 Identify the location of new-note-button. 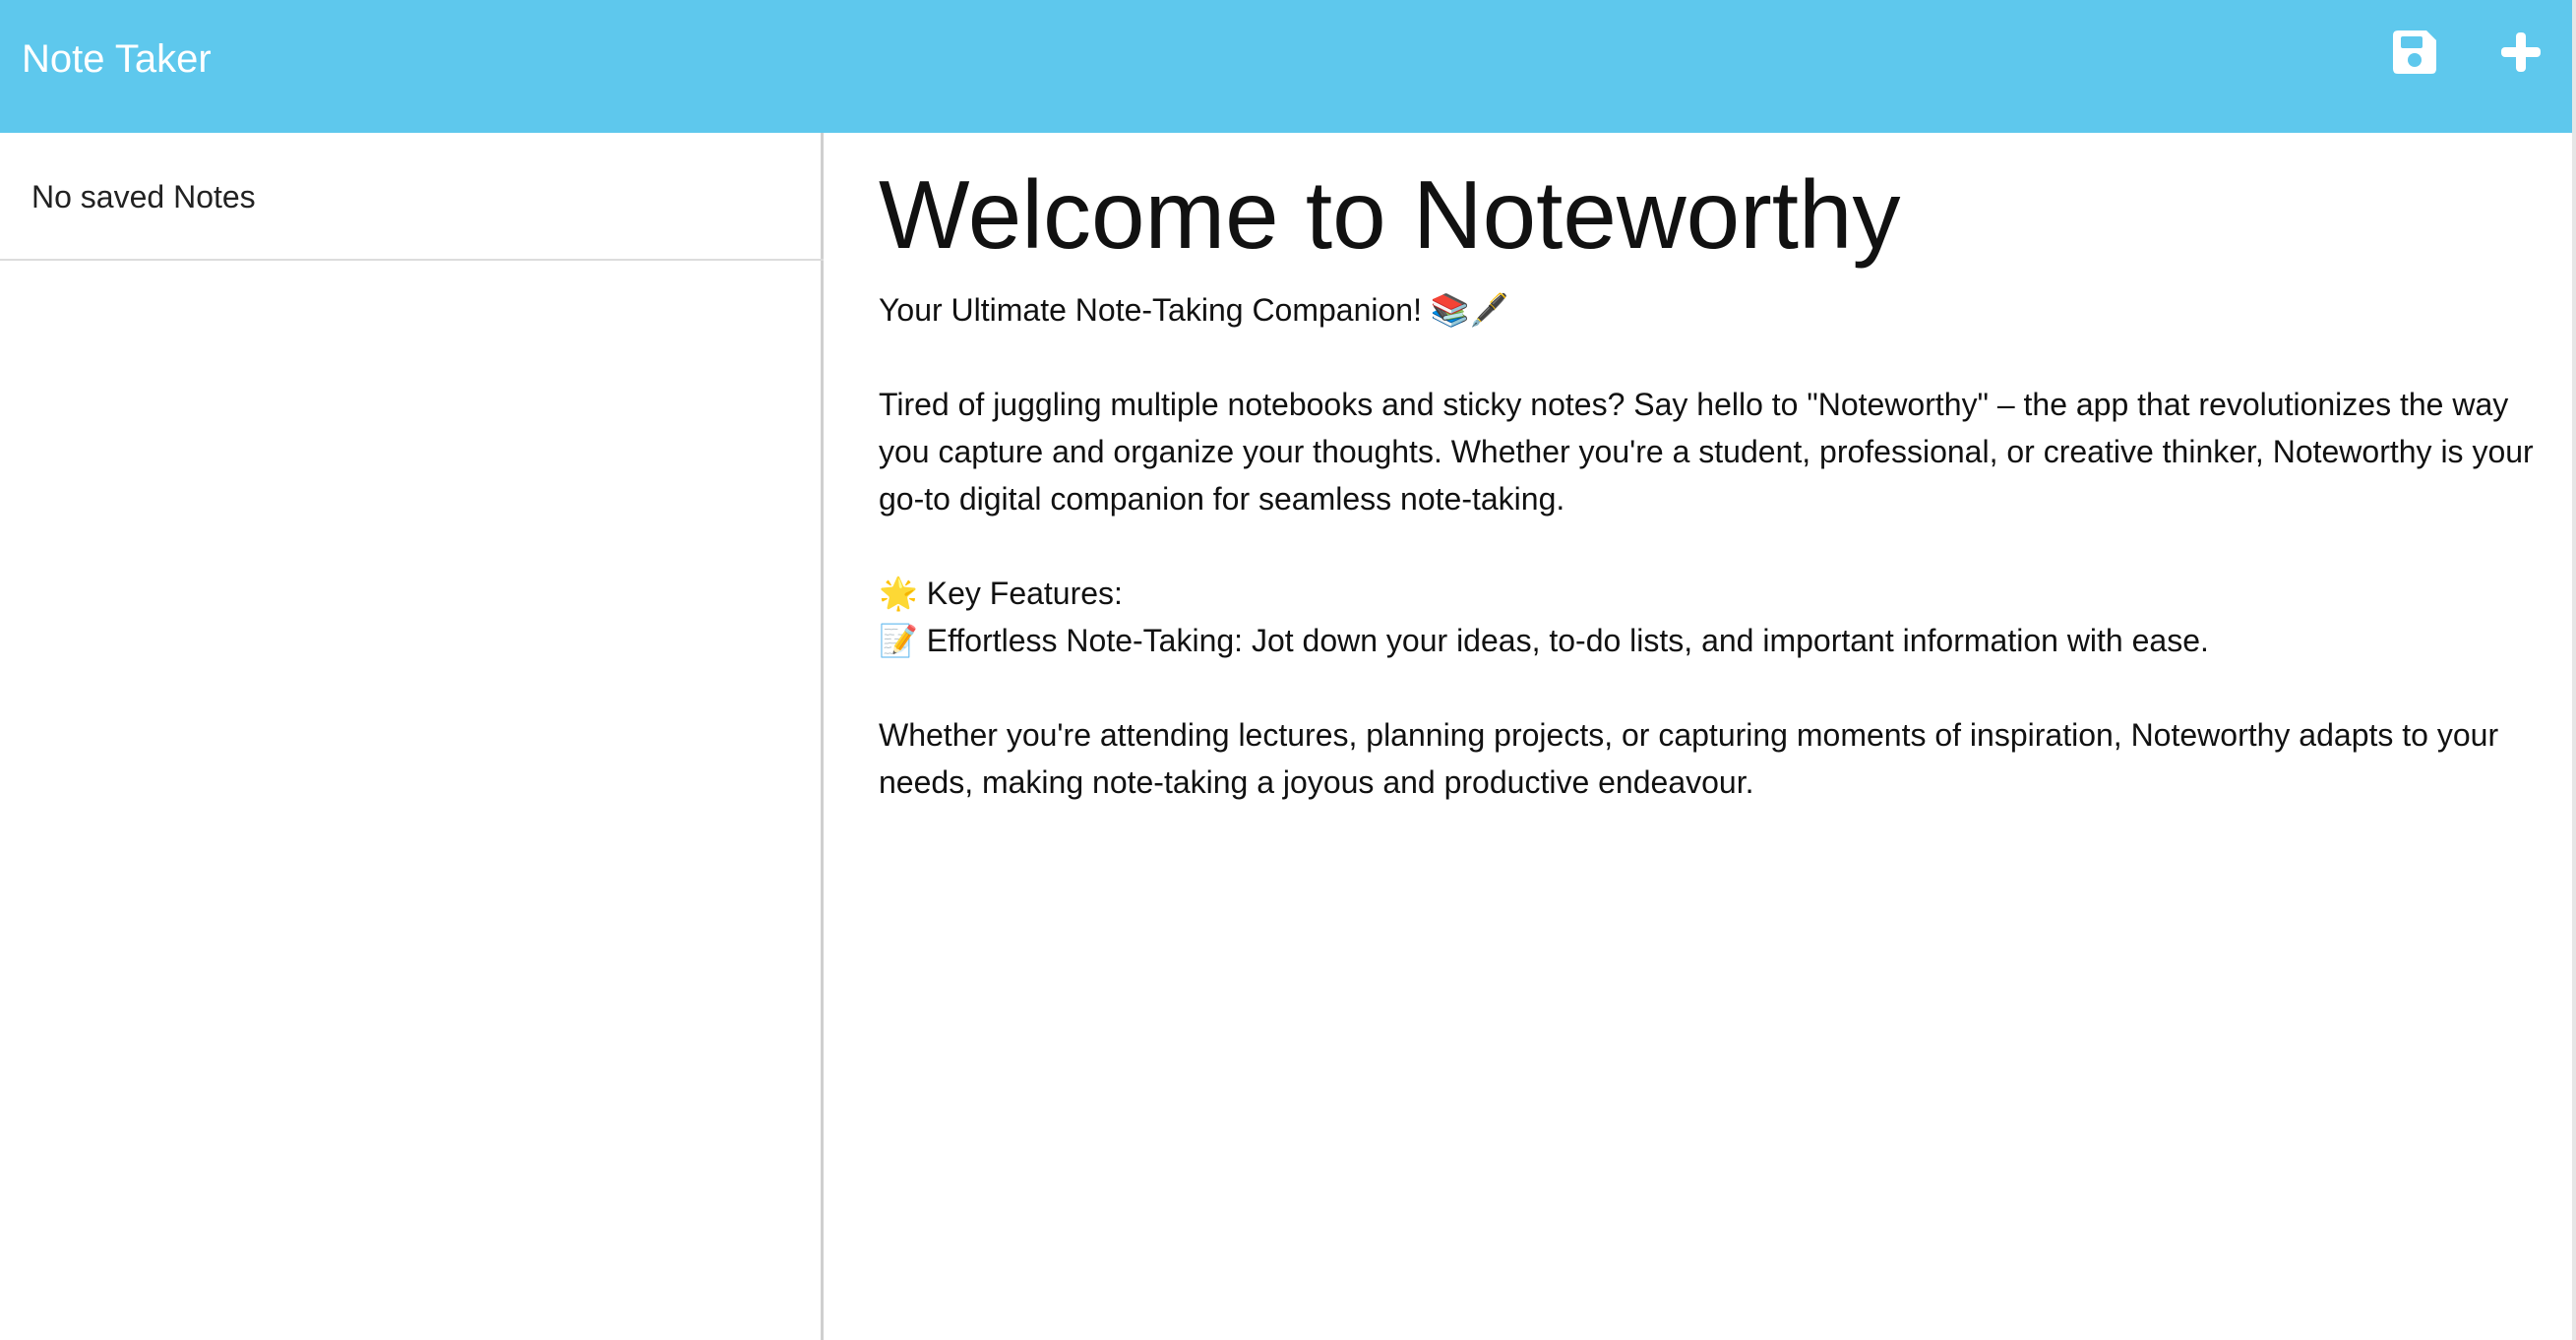
(2520, 52).